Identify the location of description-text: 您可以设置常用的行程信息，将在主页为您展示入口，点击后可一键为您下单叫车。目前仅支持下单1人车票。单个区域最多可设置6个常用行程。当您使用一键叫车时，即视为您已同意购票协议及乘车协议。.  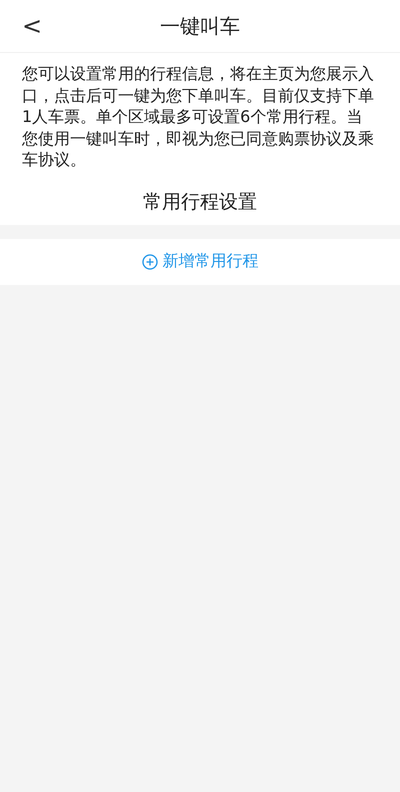
(198, 116).